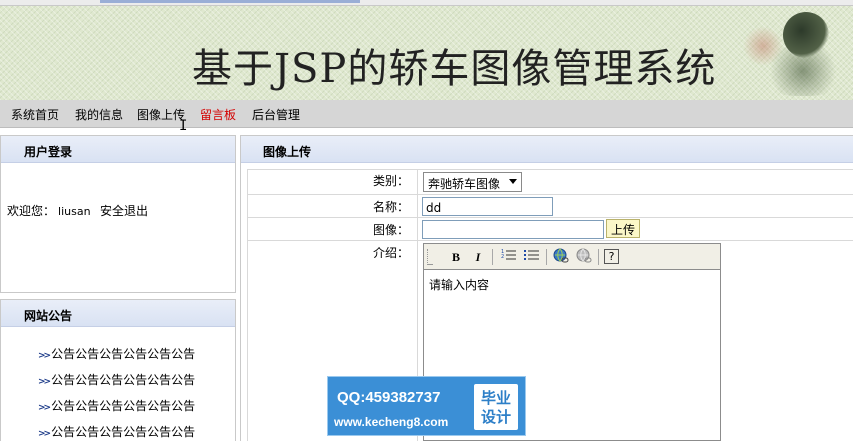 The image size is (853, 441). What do you see at coordinates (509, 257) in the screenshot?
I see `ordered-list-icon: 12` at bounding box center [509, 257].